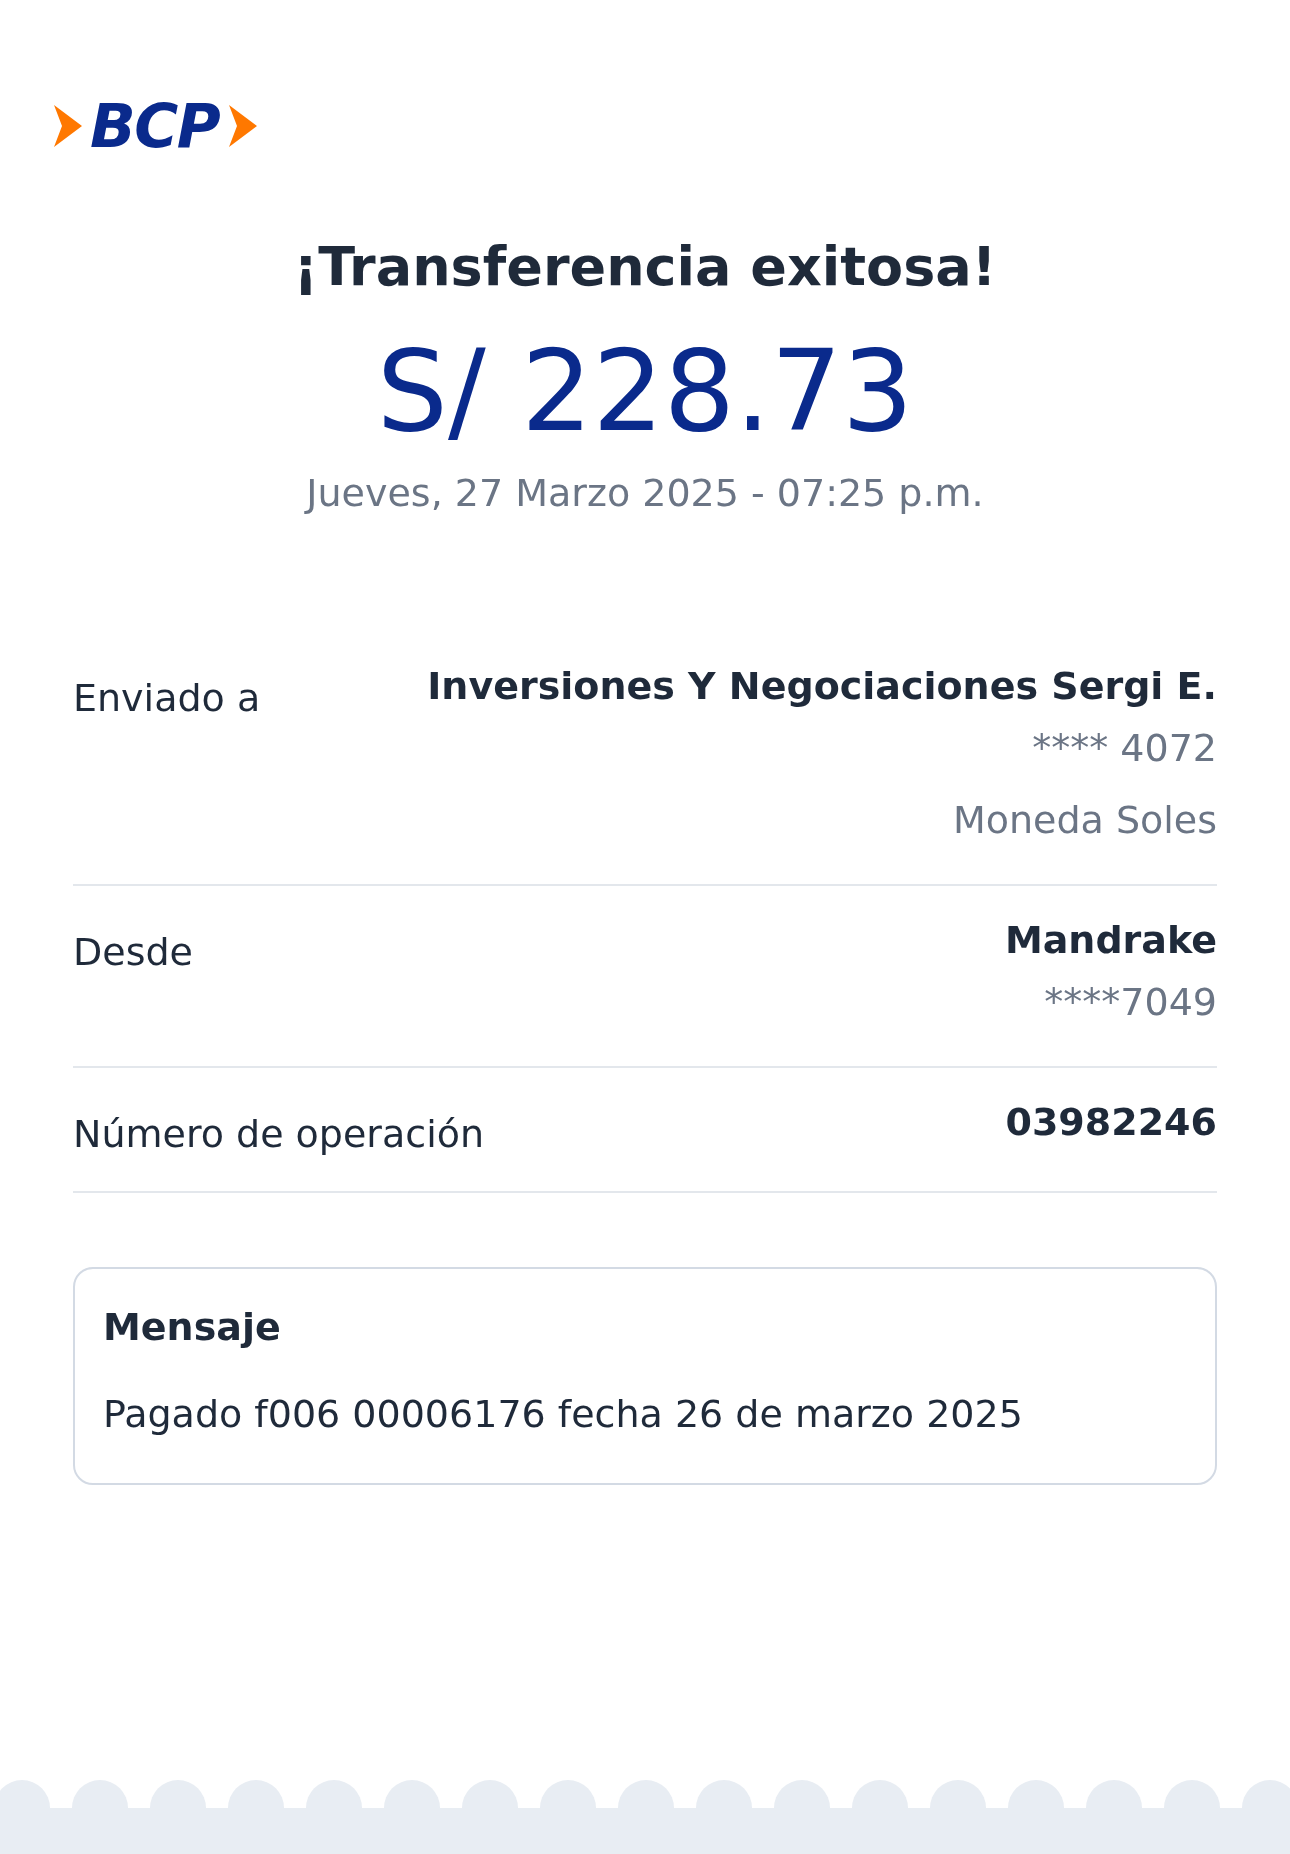 Image resolution: width=1290 pixels, height=1854 pixels. Describe the element at coordinates (133, 952) in the screenshot. I see `detail-label: Desde` at that location.